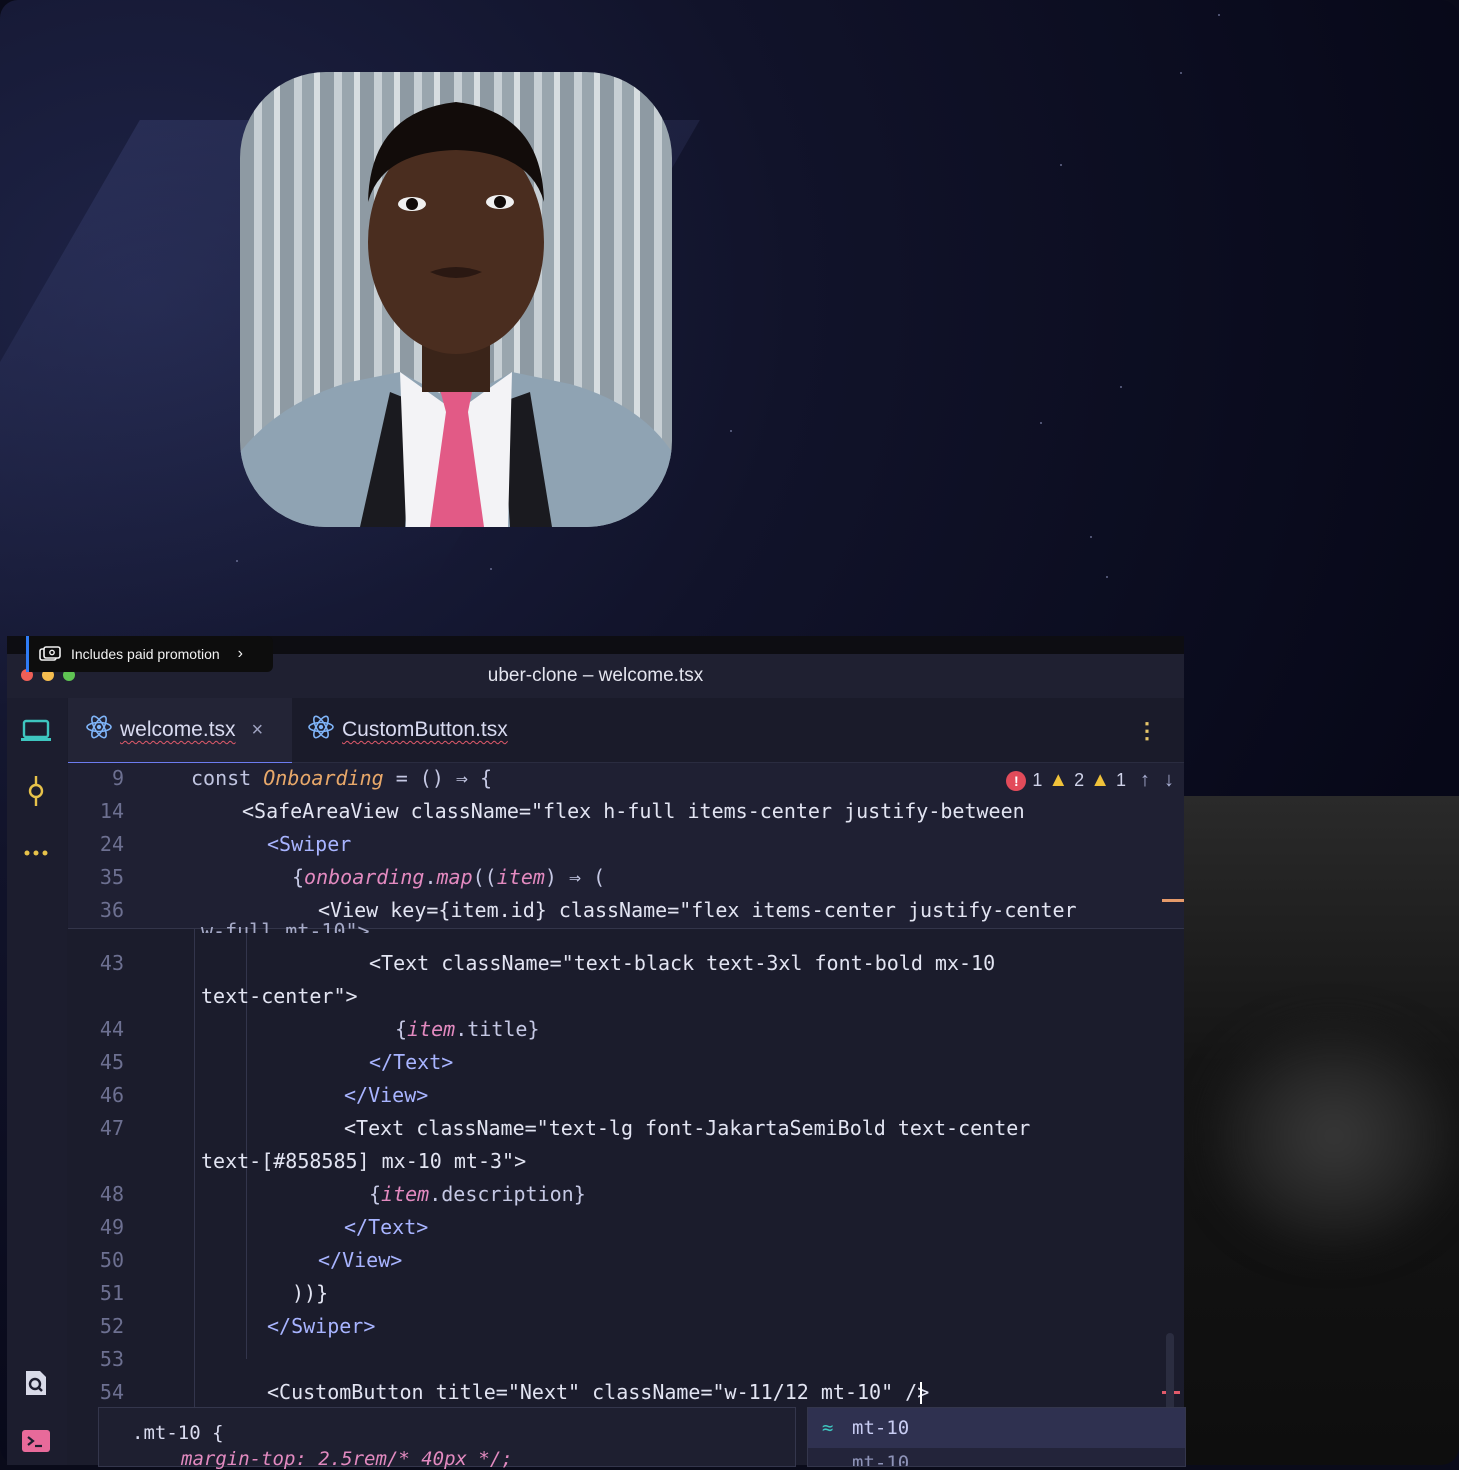 This screenshot has width=1459, height=1470. I want to click on more-icon, so click(36, 853).